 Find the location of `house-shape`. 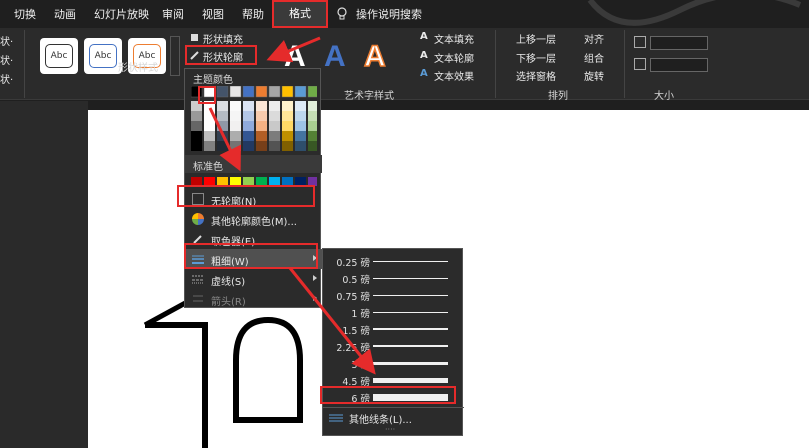

house-shape is located at coordinates (240, 369).